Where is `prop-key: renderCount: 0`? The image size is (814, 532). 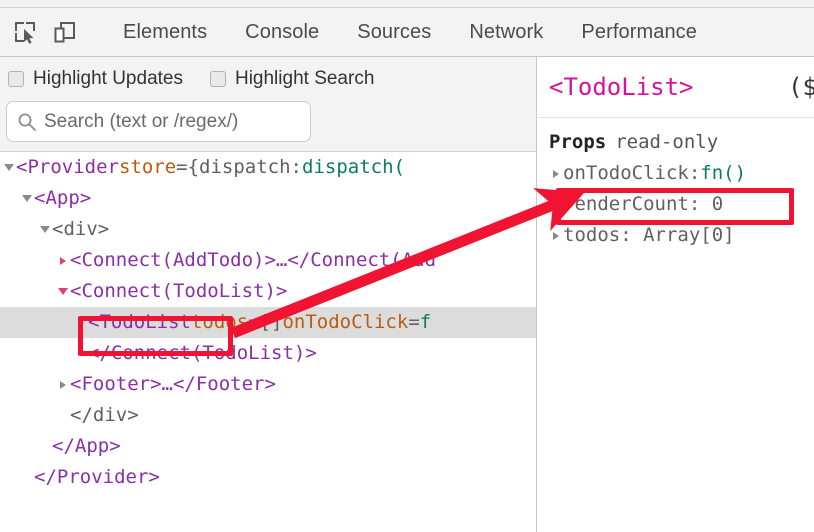
prop-key: renderCount: 0 is located at coordinates (643, 204).